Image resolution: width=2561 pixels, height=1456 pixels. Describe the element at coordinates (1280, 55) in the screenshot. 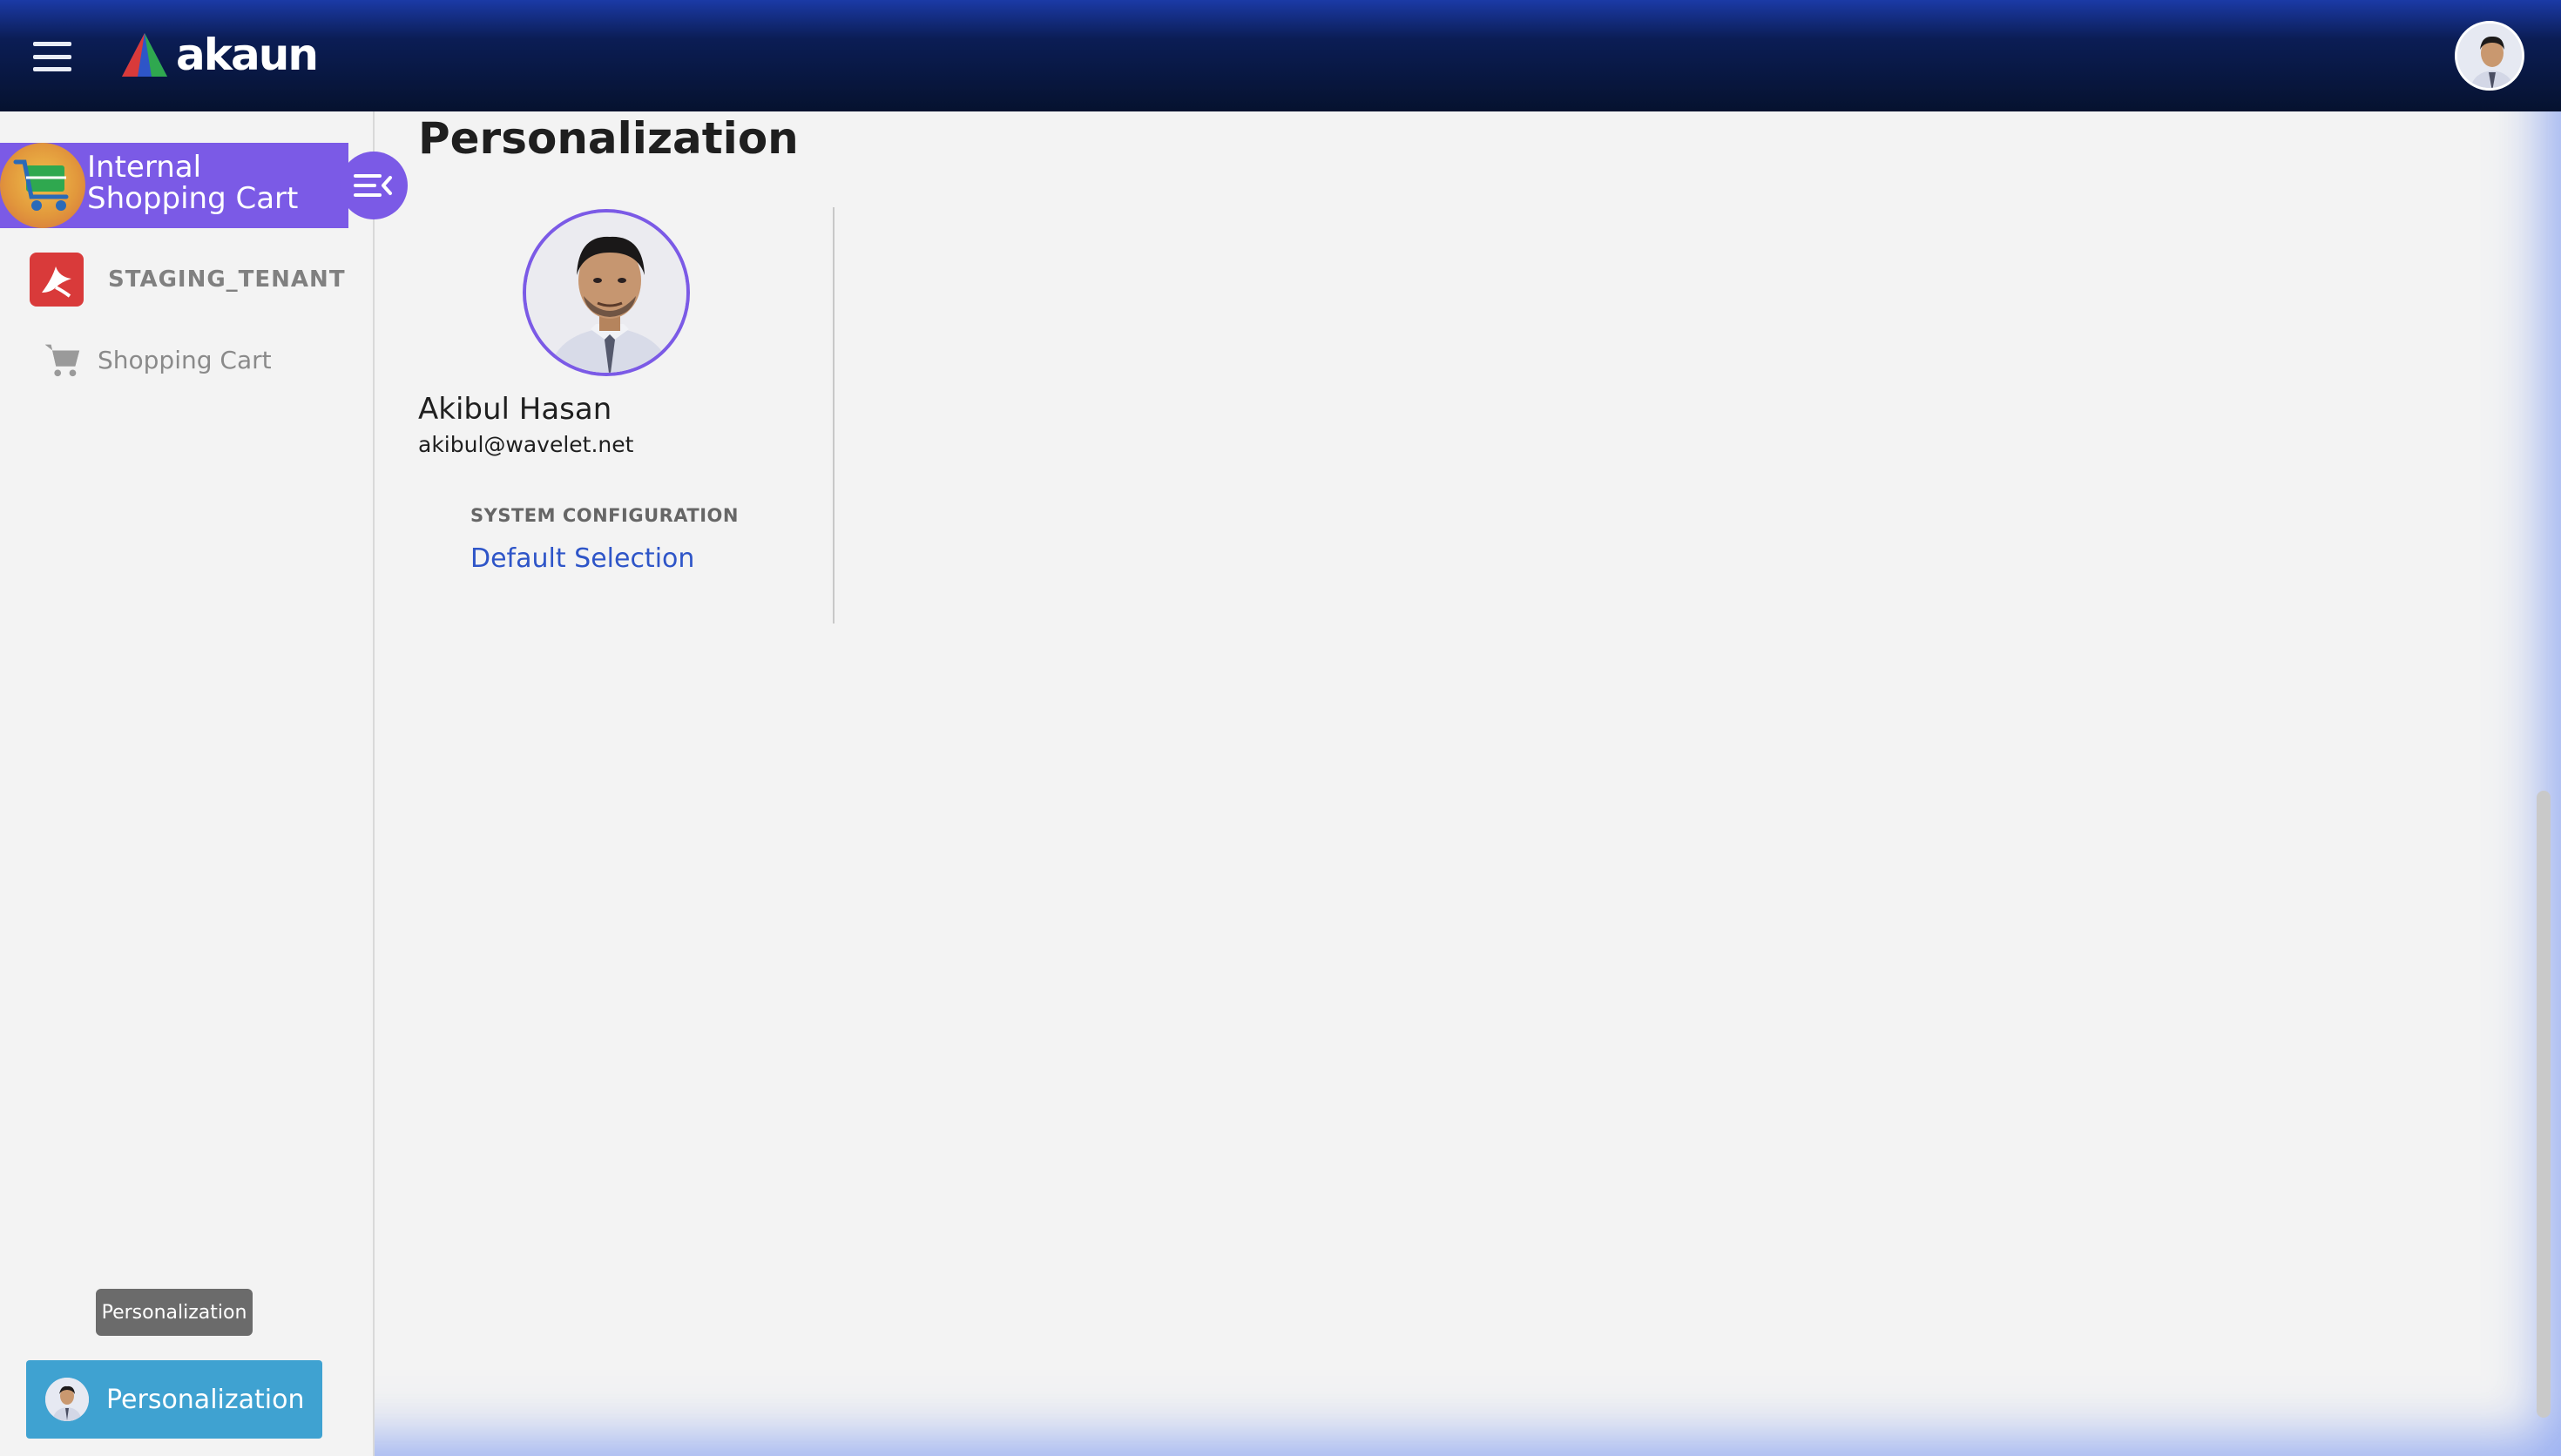

I see `top-bar: akaun` at that location.